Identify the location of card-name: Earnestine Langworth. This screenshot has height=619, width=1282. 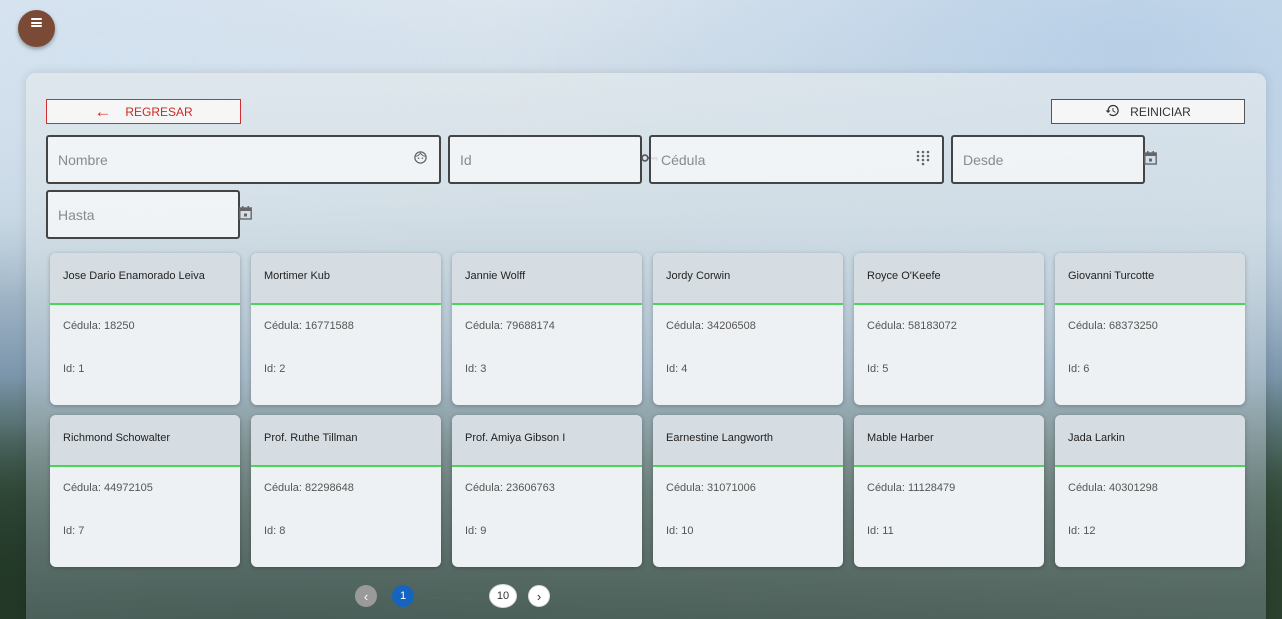
(748, 441).